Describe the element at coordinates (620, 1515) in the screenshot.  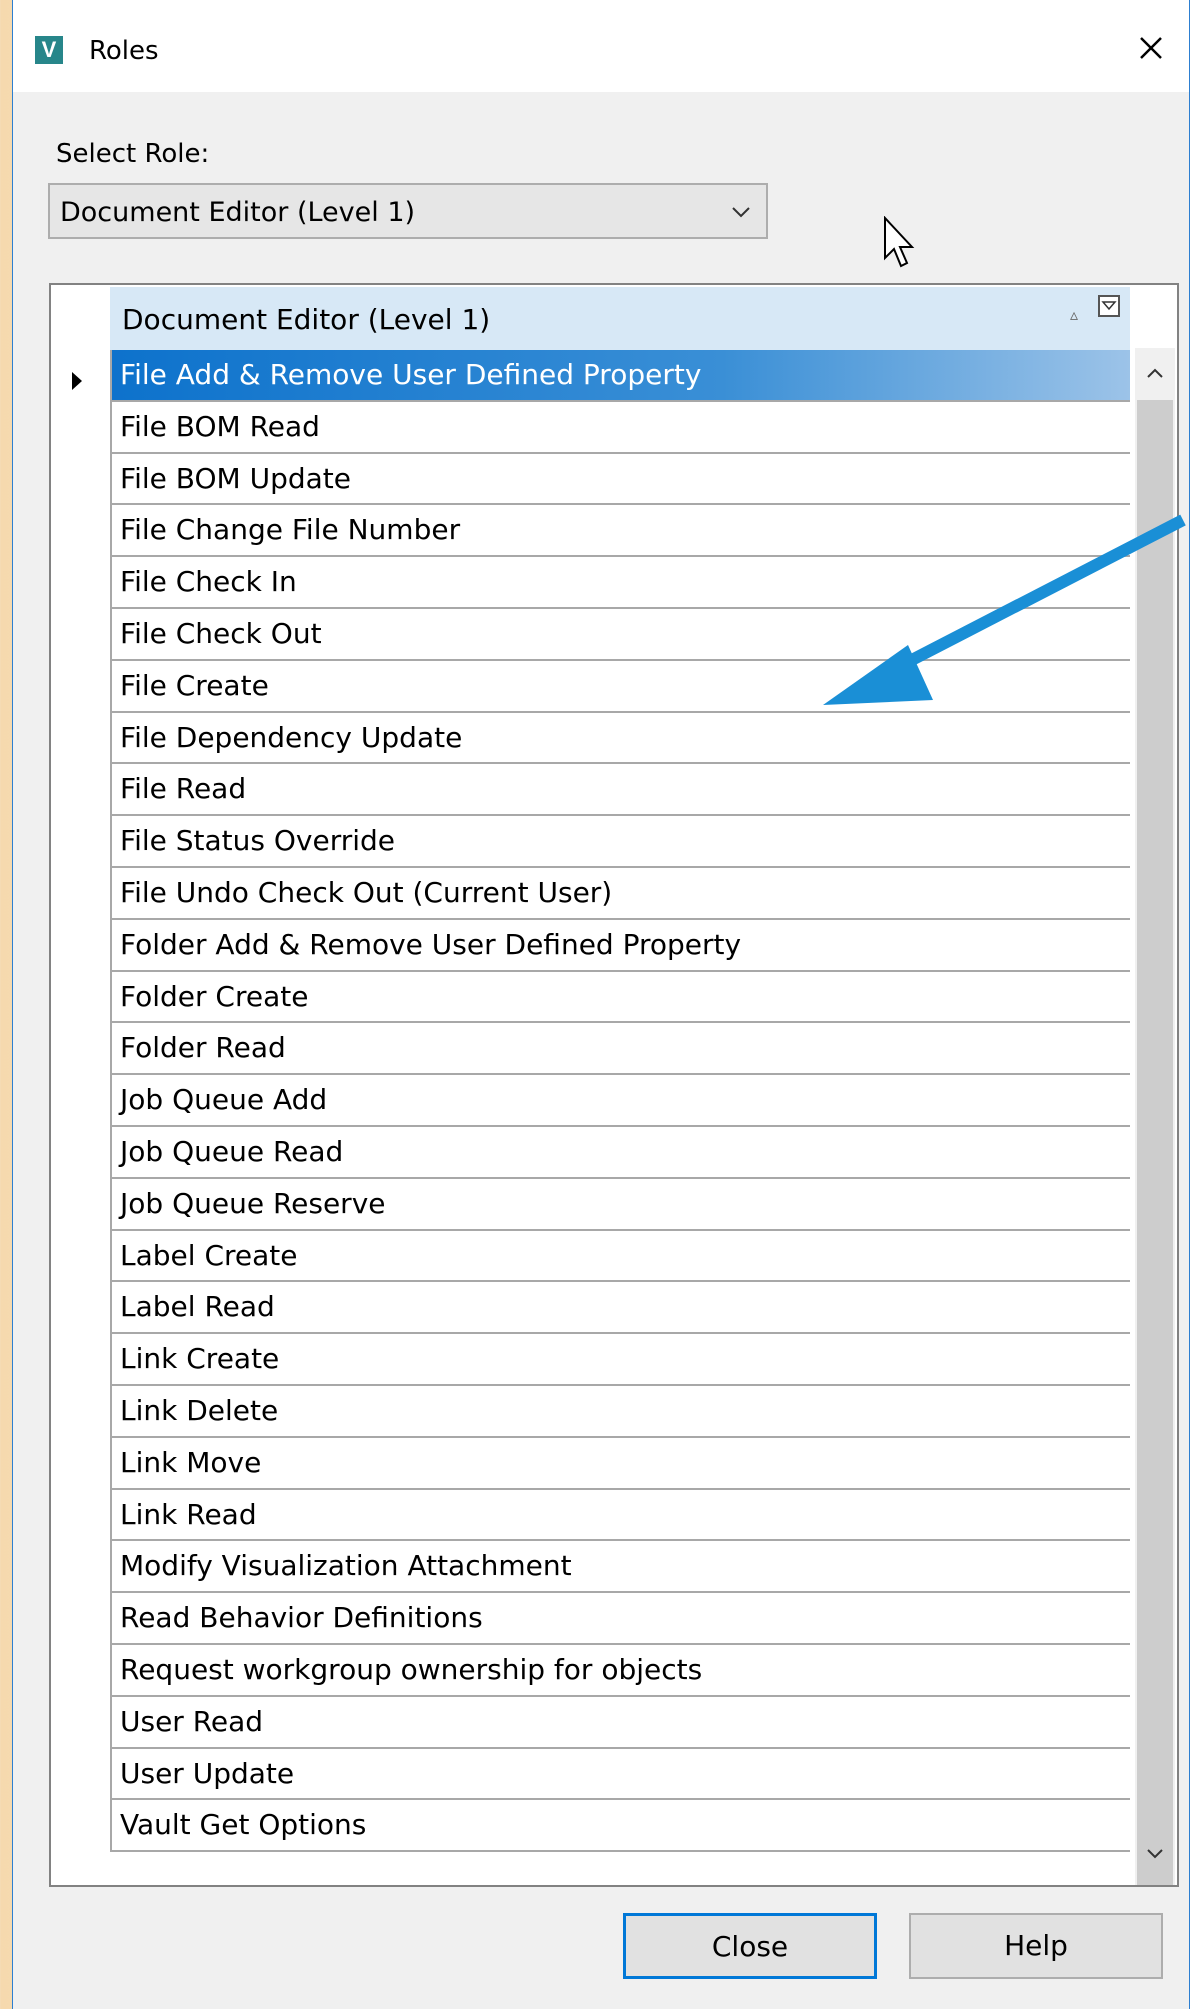
I see `permission-row: Link Read` at that location.